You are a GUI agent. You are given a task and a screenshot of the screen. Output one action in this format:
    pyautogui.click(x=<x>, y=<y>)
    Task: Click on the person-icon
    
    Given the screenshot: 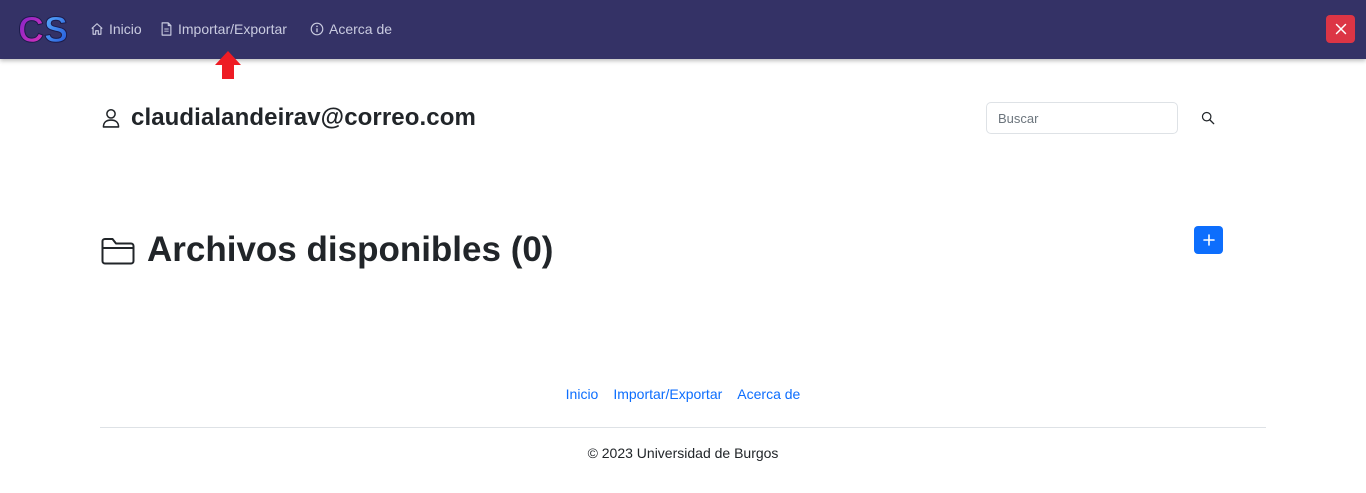 What is the action you would take?
    pyautogui.click(x=111, y=118)
    